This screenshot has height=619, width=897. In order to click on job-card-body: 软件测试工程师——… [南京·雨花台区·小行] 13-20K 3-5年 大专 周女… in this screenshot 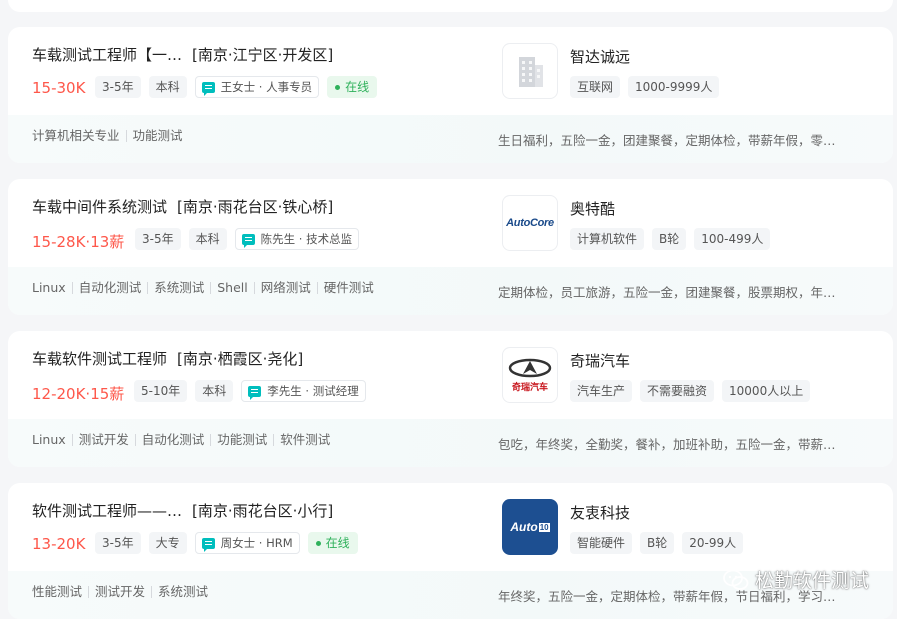, I will do `click(450, 527)`.